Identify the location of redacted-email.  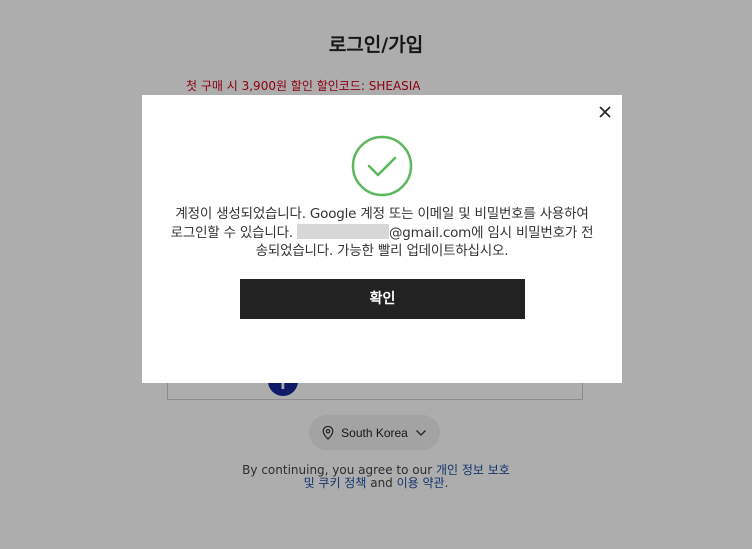
(342, 231).